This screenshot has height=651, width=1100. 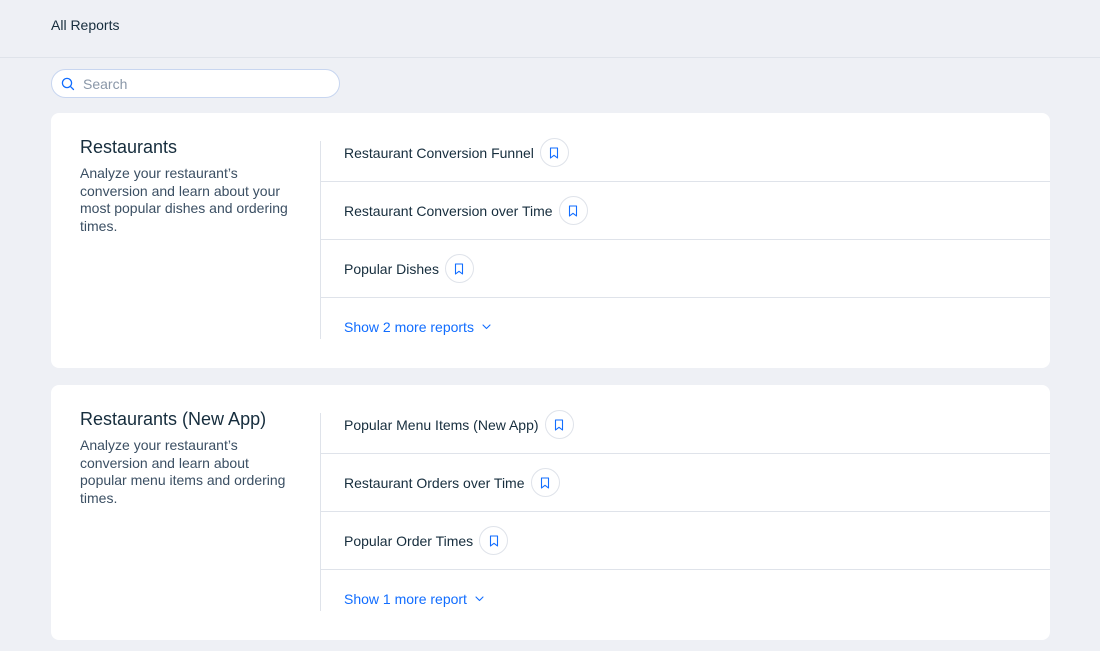 What do you see at coordinates (439, 153) in the screenshot?
I see `report-label: Restaurant Conversion Funnel` at bounding box center [439, 153].